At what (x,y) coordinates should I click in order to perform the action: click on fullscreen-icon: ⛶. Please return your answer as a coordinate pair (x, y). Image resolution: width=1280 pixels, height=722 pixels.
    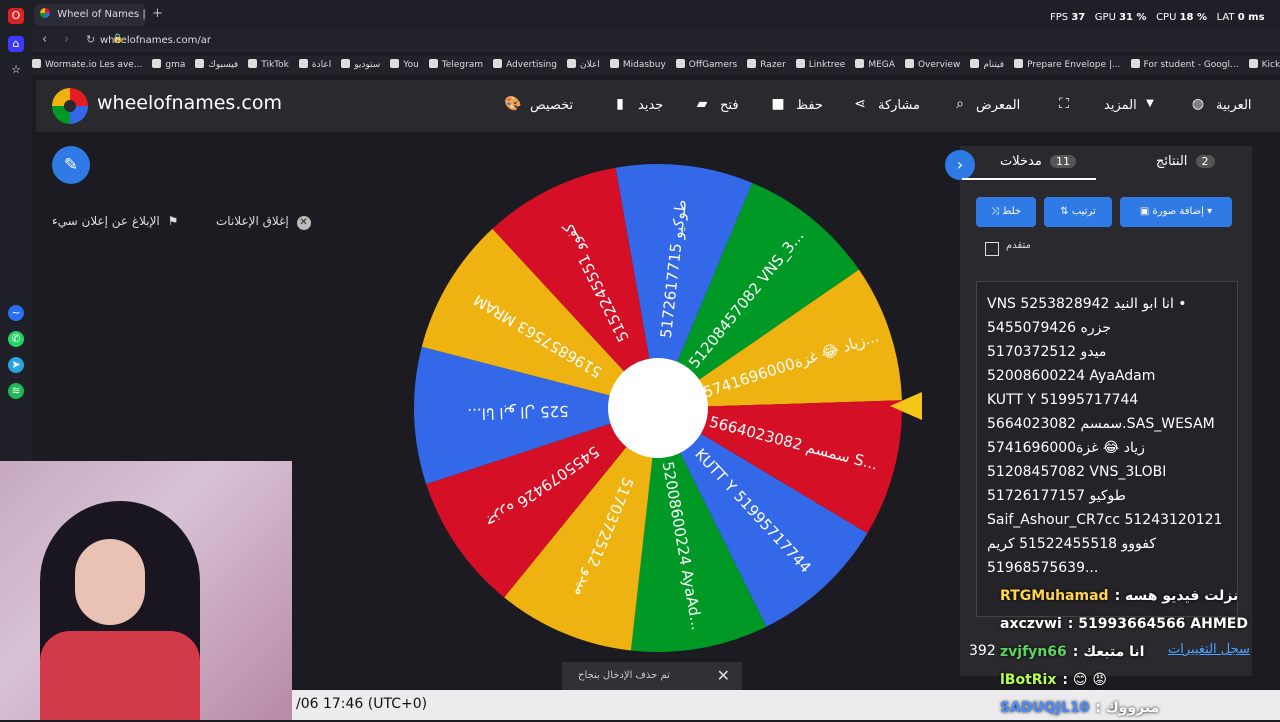
    Looking at the image, I should click on (1064, 104).